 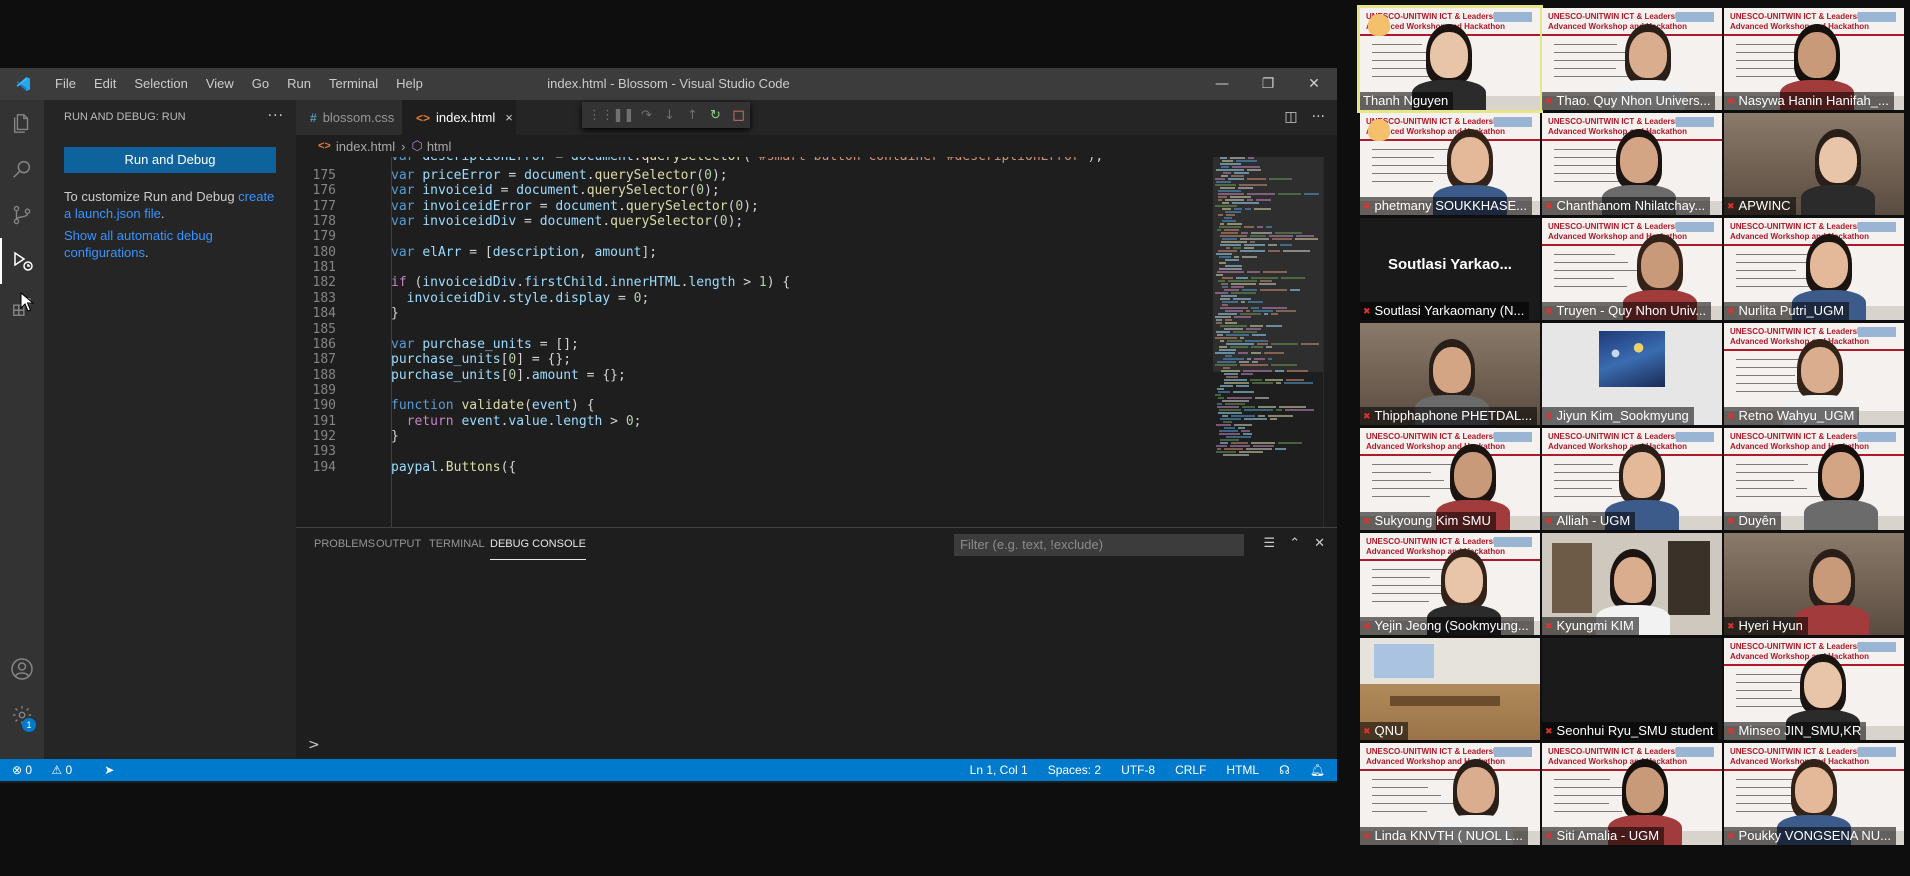 I want to click on participant-video-tile: ✖ Kyungmi KIM, so click(x=1632, y=584).